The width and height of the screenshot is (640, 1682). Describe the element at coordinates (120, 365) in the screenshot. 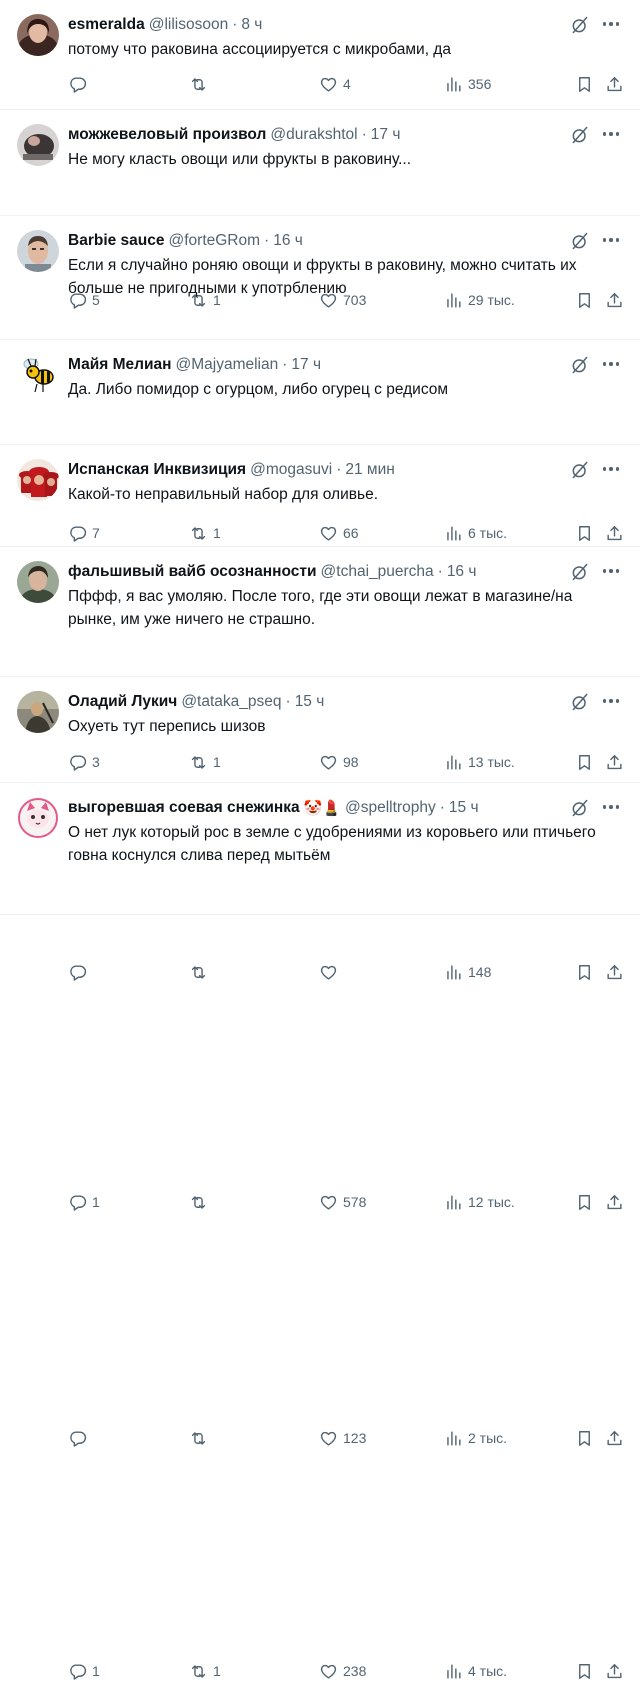

I see `display-name: Майя Мелиан` at that location.